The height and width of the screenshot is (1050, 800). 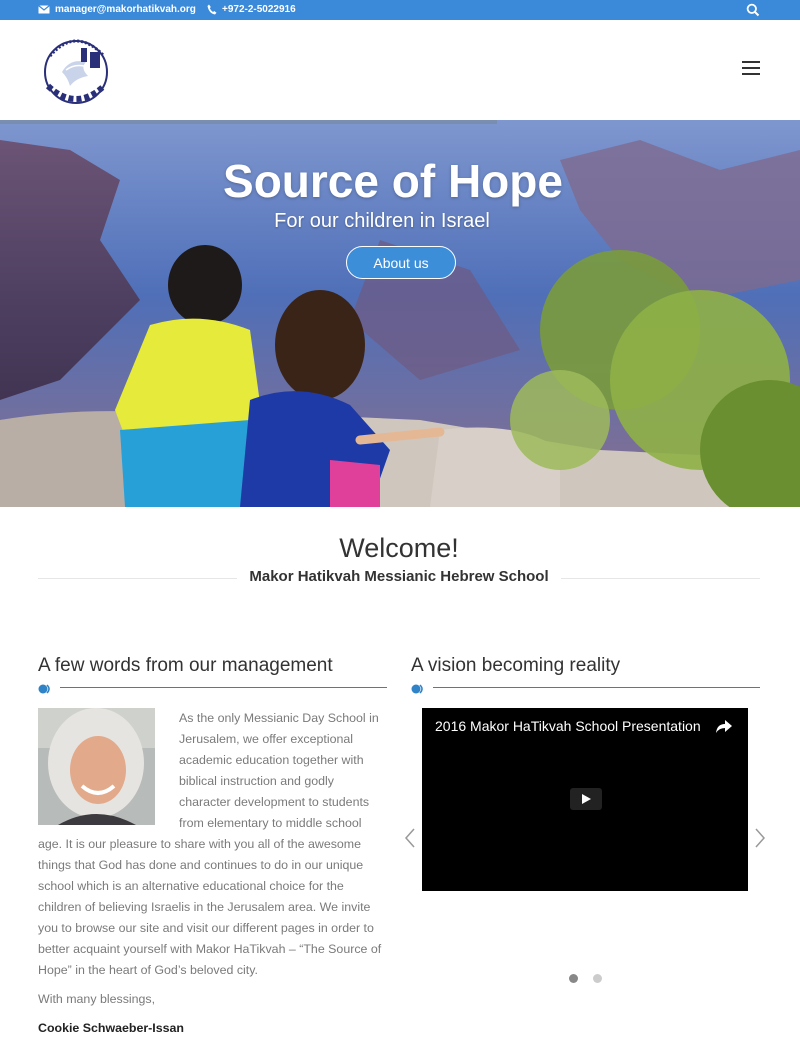 What do you see at coordinates (573, 978) in the screenshot?
I see `carousel-dot-active` at bounding box center [573, 978].